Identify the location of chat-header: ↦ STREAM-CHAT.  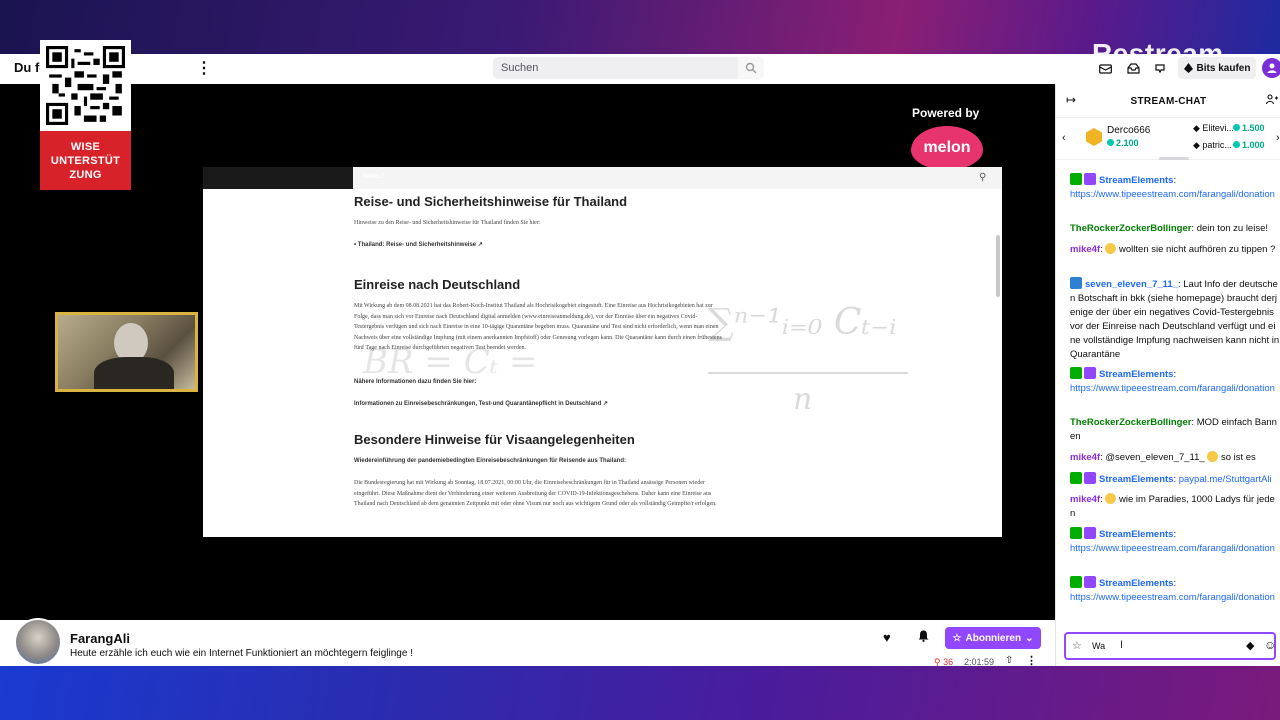
(1168, 101).